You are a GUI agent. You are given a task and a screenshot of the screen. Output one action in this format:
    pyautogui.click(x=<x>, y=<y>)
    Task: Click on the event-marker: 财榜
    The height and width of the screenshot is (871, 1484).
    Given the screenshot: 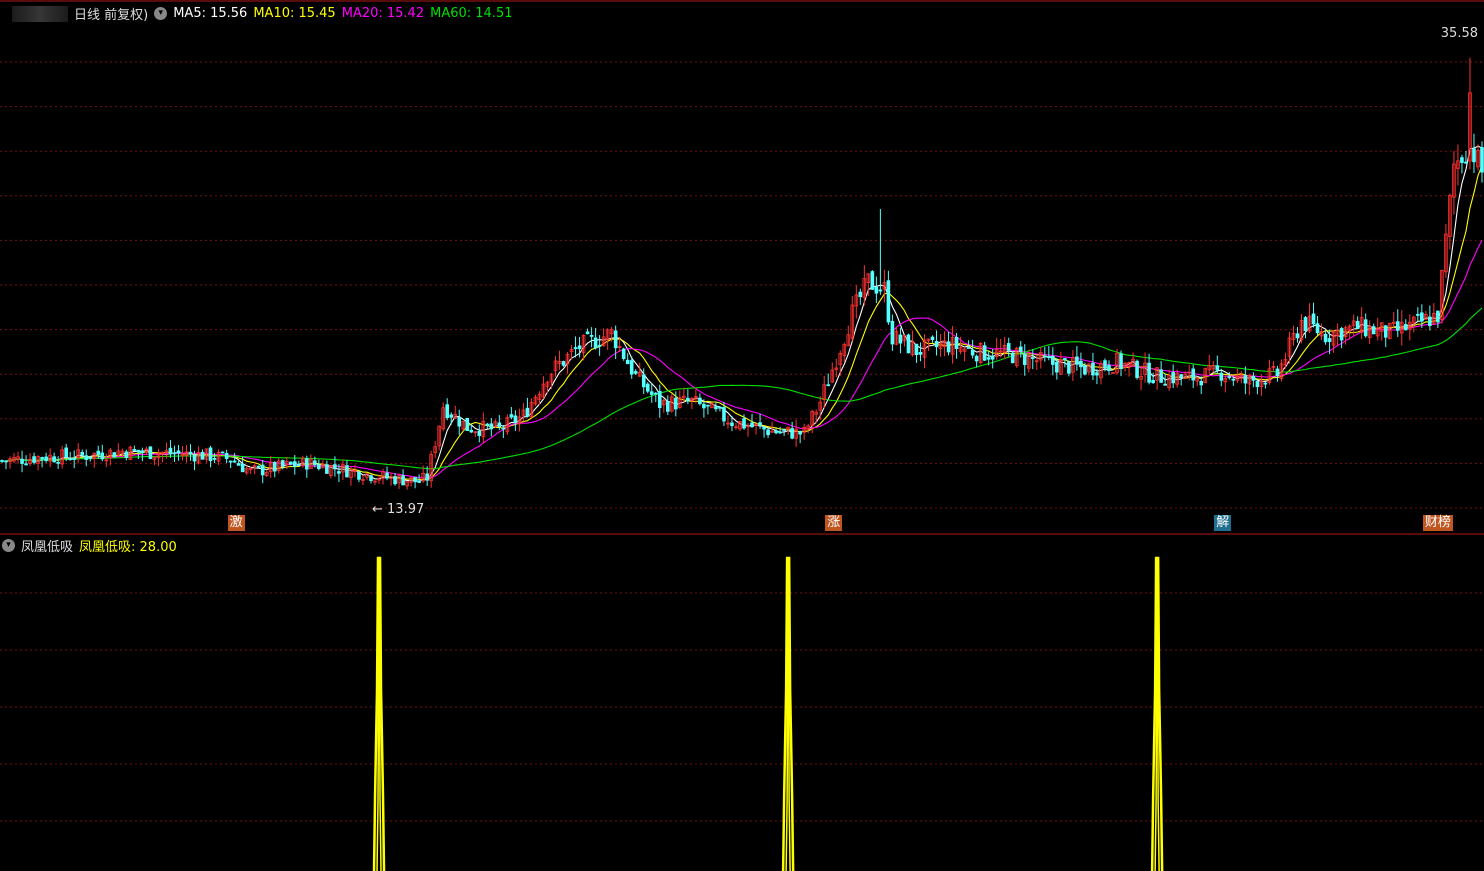 What is the action you would take?
    pyautogui.click(x=1437, y=523)
    